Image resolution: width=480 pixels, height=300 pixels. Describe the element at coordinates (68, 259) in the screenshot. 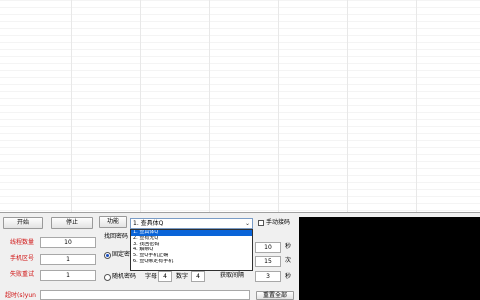

I see `phone-area-input: 1` at that location.